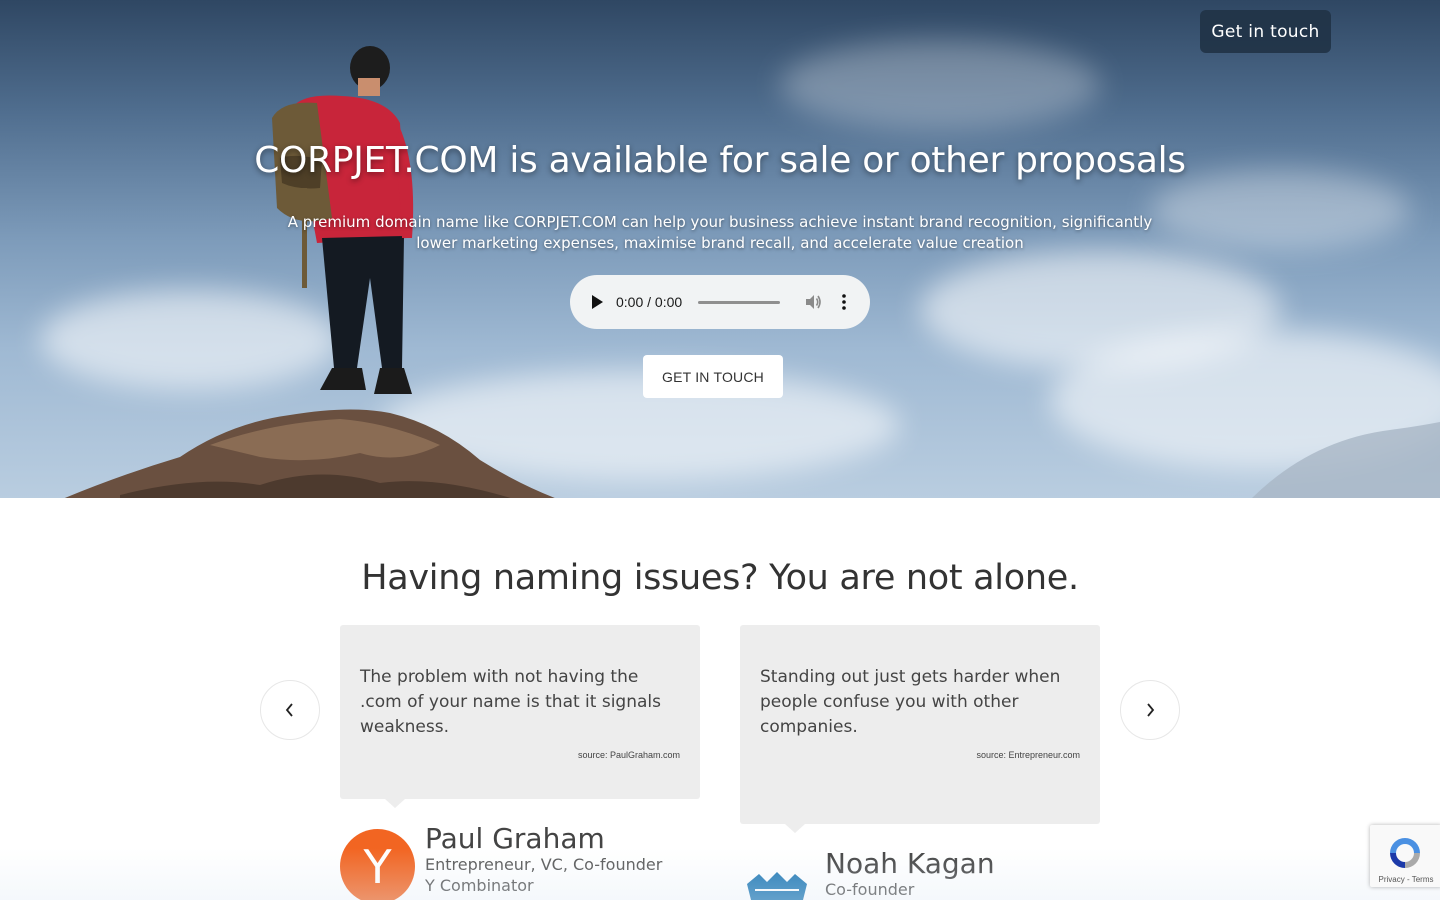 Image resolution: width=1440 pixels, height=900 pixels. What do you see at coordinates (813, 302) in the screenshot?
I see `volume-icon` at bounding box center [813, 302].